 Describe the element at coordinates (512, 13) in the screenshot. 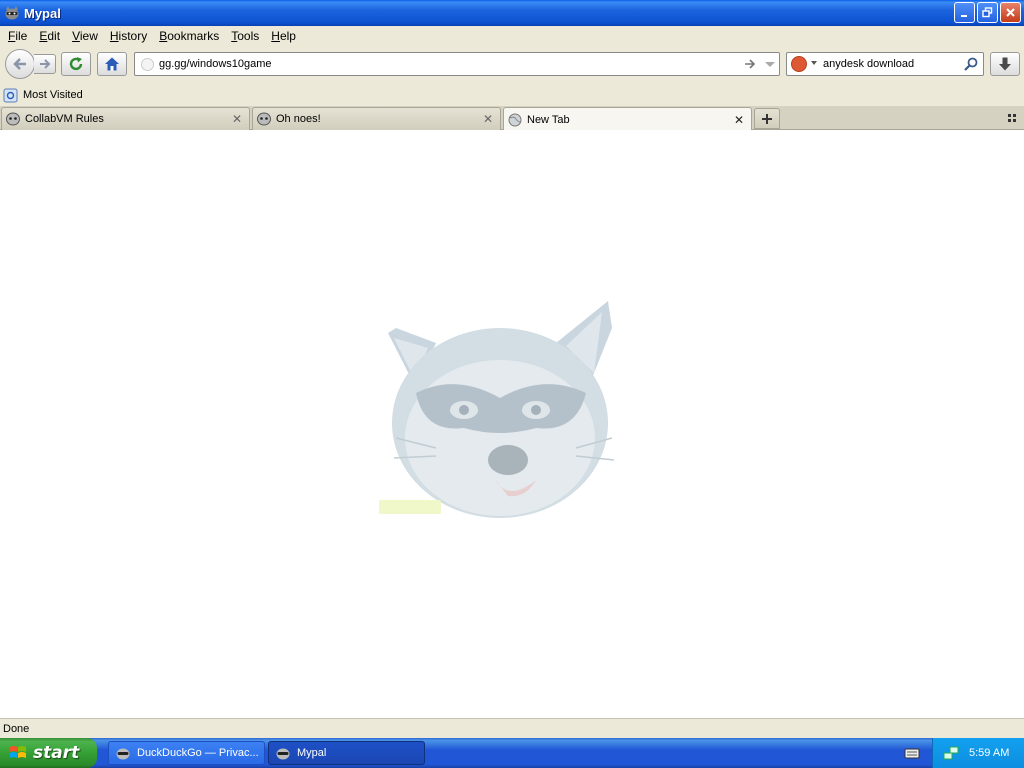

I see `title-bar: Mypal` at that location.